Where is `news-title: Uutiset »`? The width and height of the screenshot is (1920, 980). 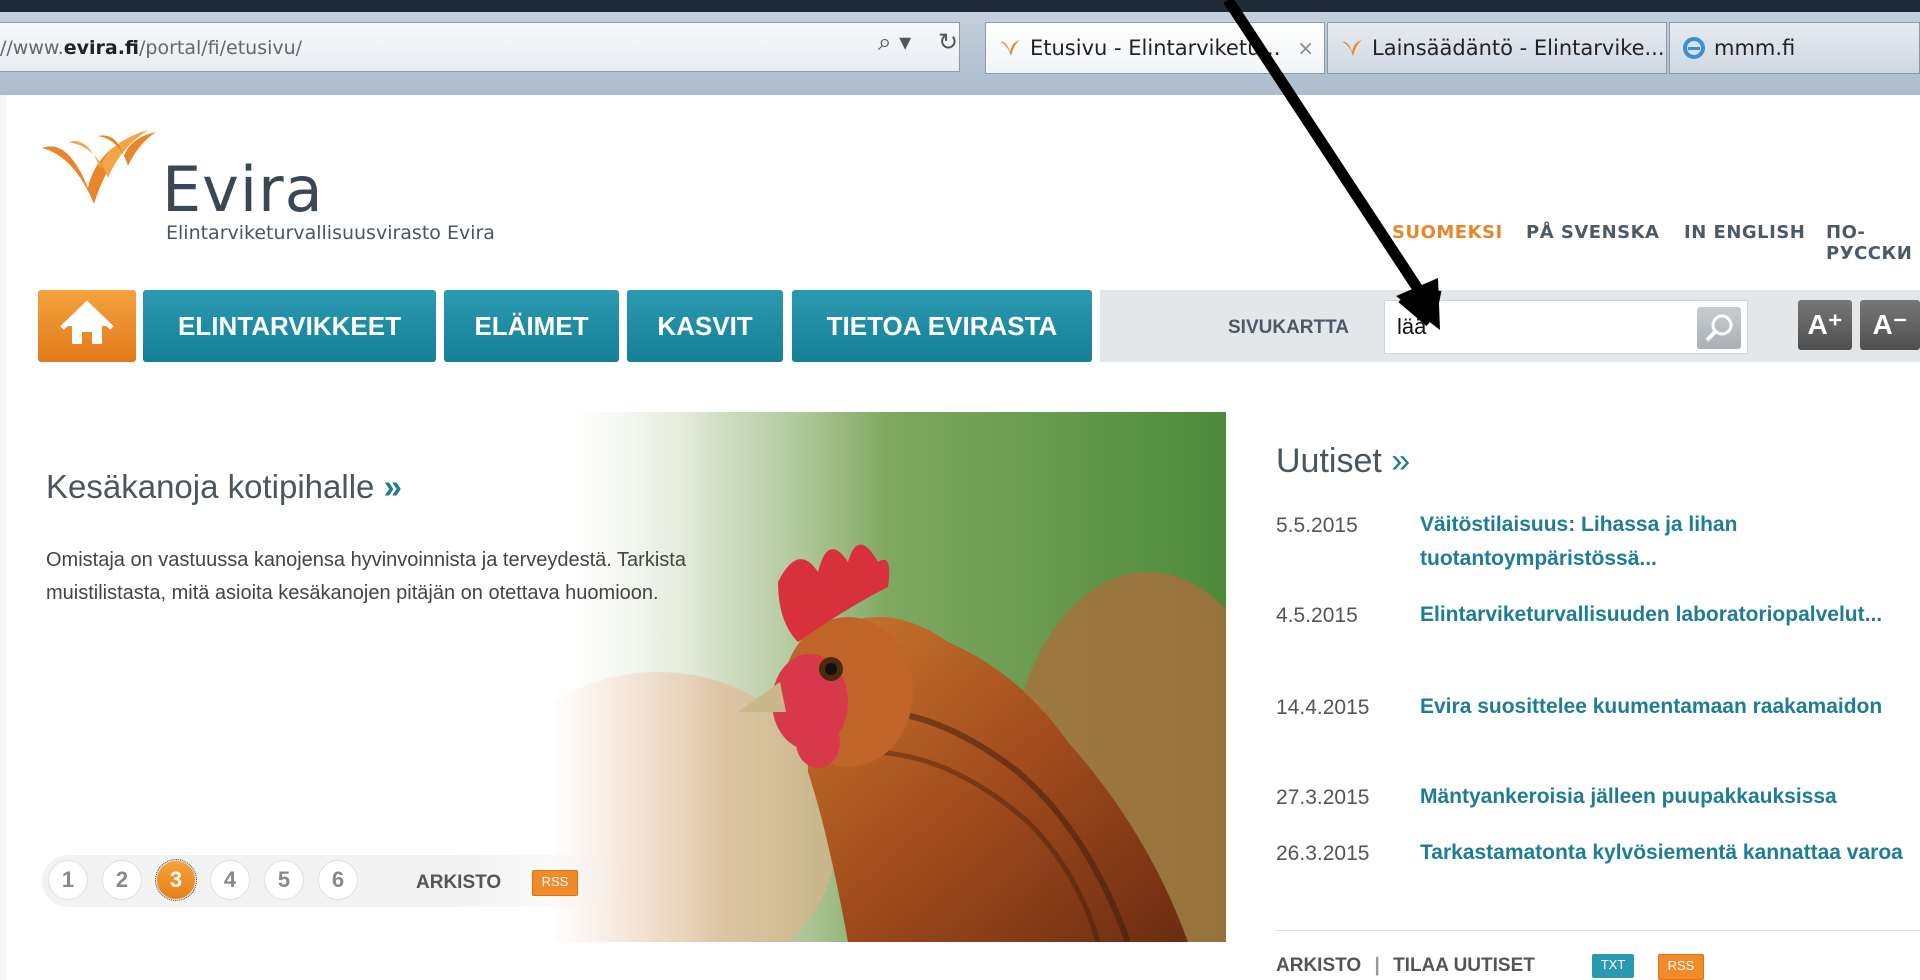
news-title: Uutiset » is located at coordinates (1343, 461).